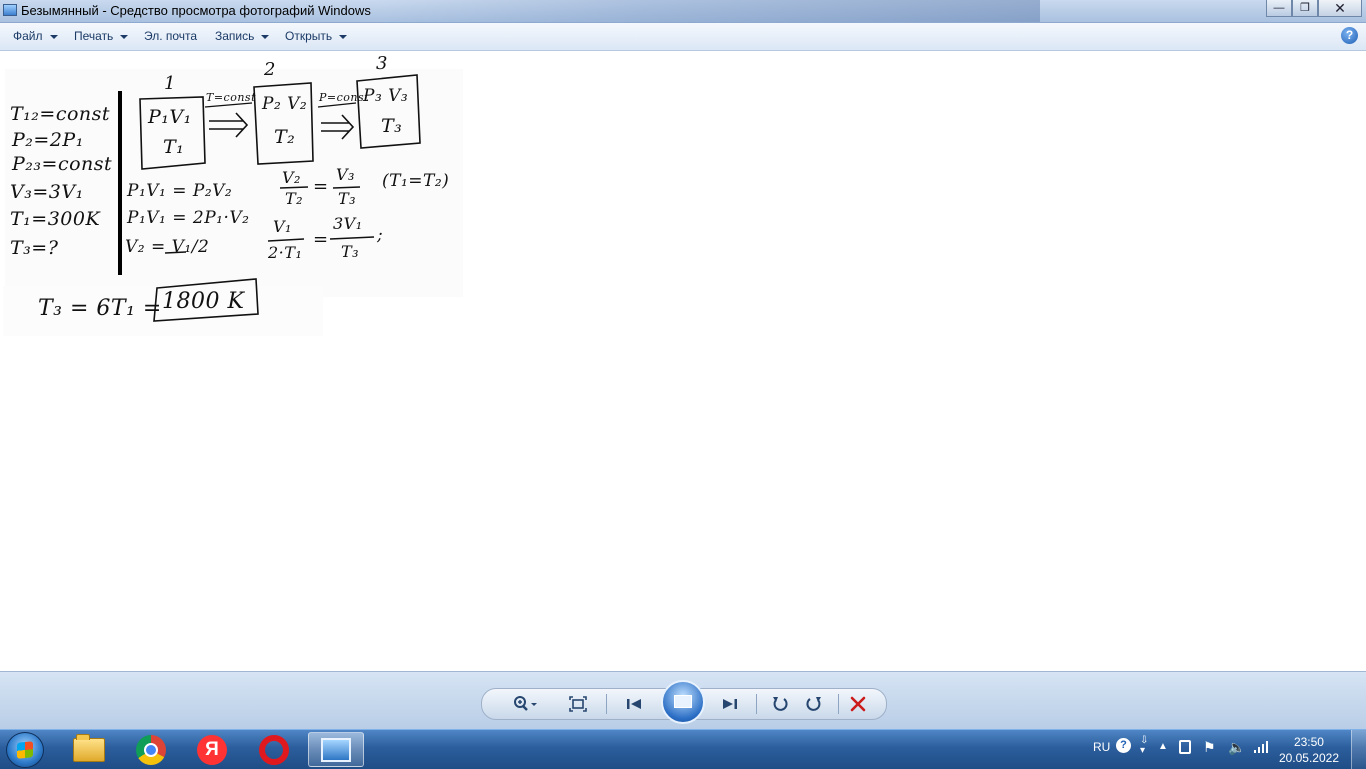  What do you see at coordinates (525, 704) in the screenshot?
I see `zoom-button` at bounding box center [525, 704].